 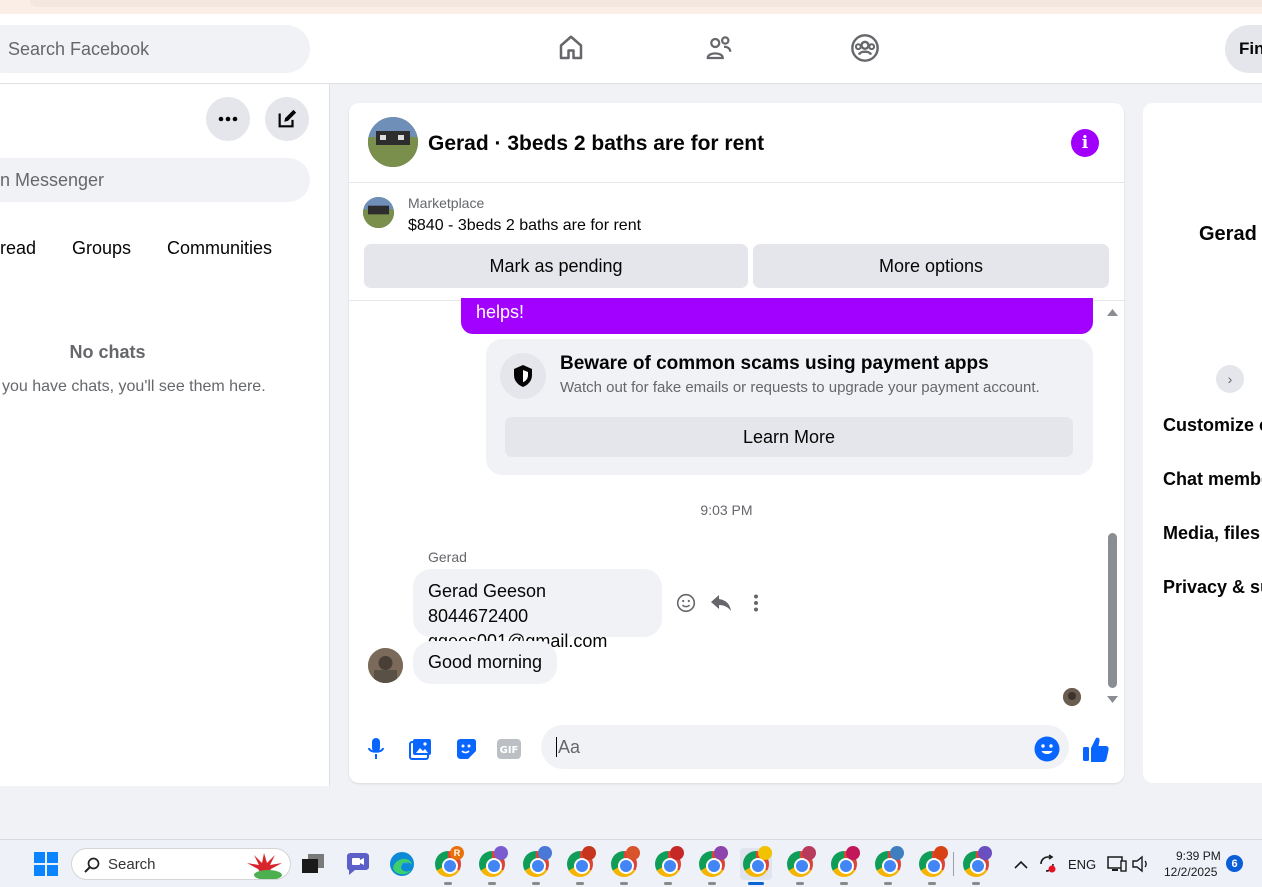 What do you see at coordinates (931, 266) in the screenshot?
I see `more-options-button: More options` at bounding box center [931, 266].